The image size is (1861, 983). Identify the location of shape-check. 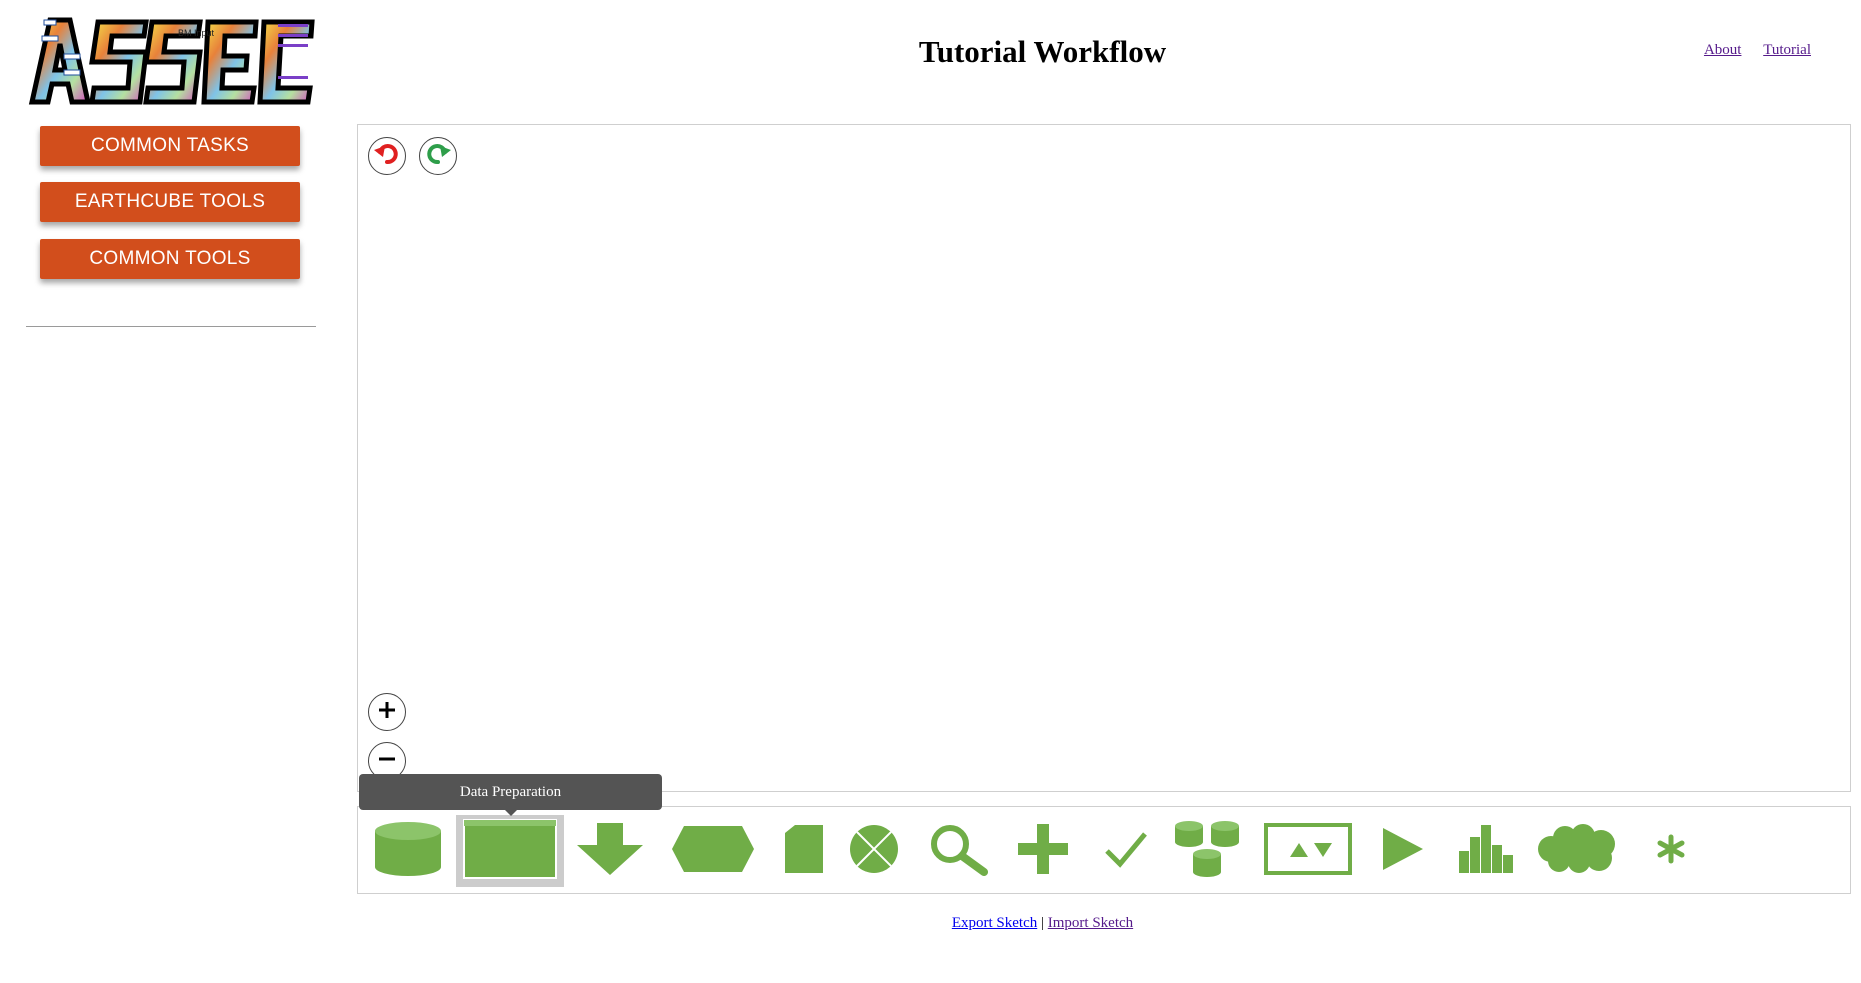
(1126, 851).